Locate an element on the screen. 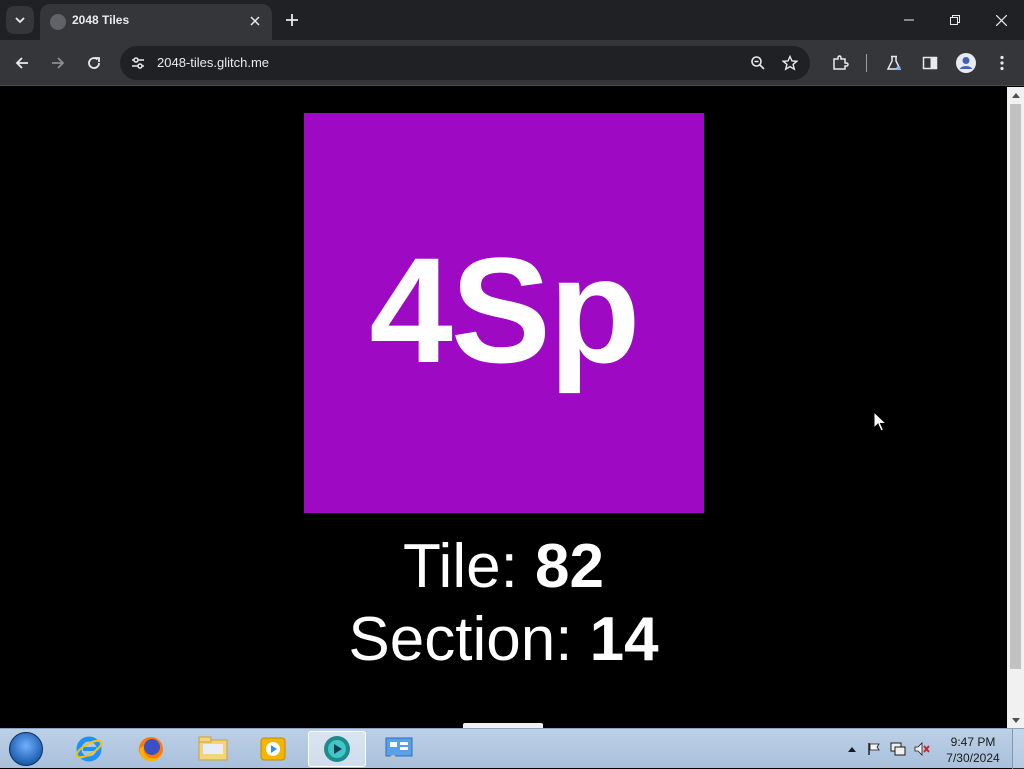 Image resolution: width=1024 pixels, height=769 pixels. clock-time: 9:47 PM is located at coordinates (973, 742).